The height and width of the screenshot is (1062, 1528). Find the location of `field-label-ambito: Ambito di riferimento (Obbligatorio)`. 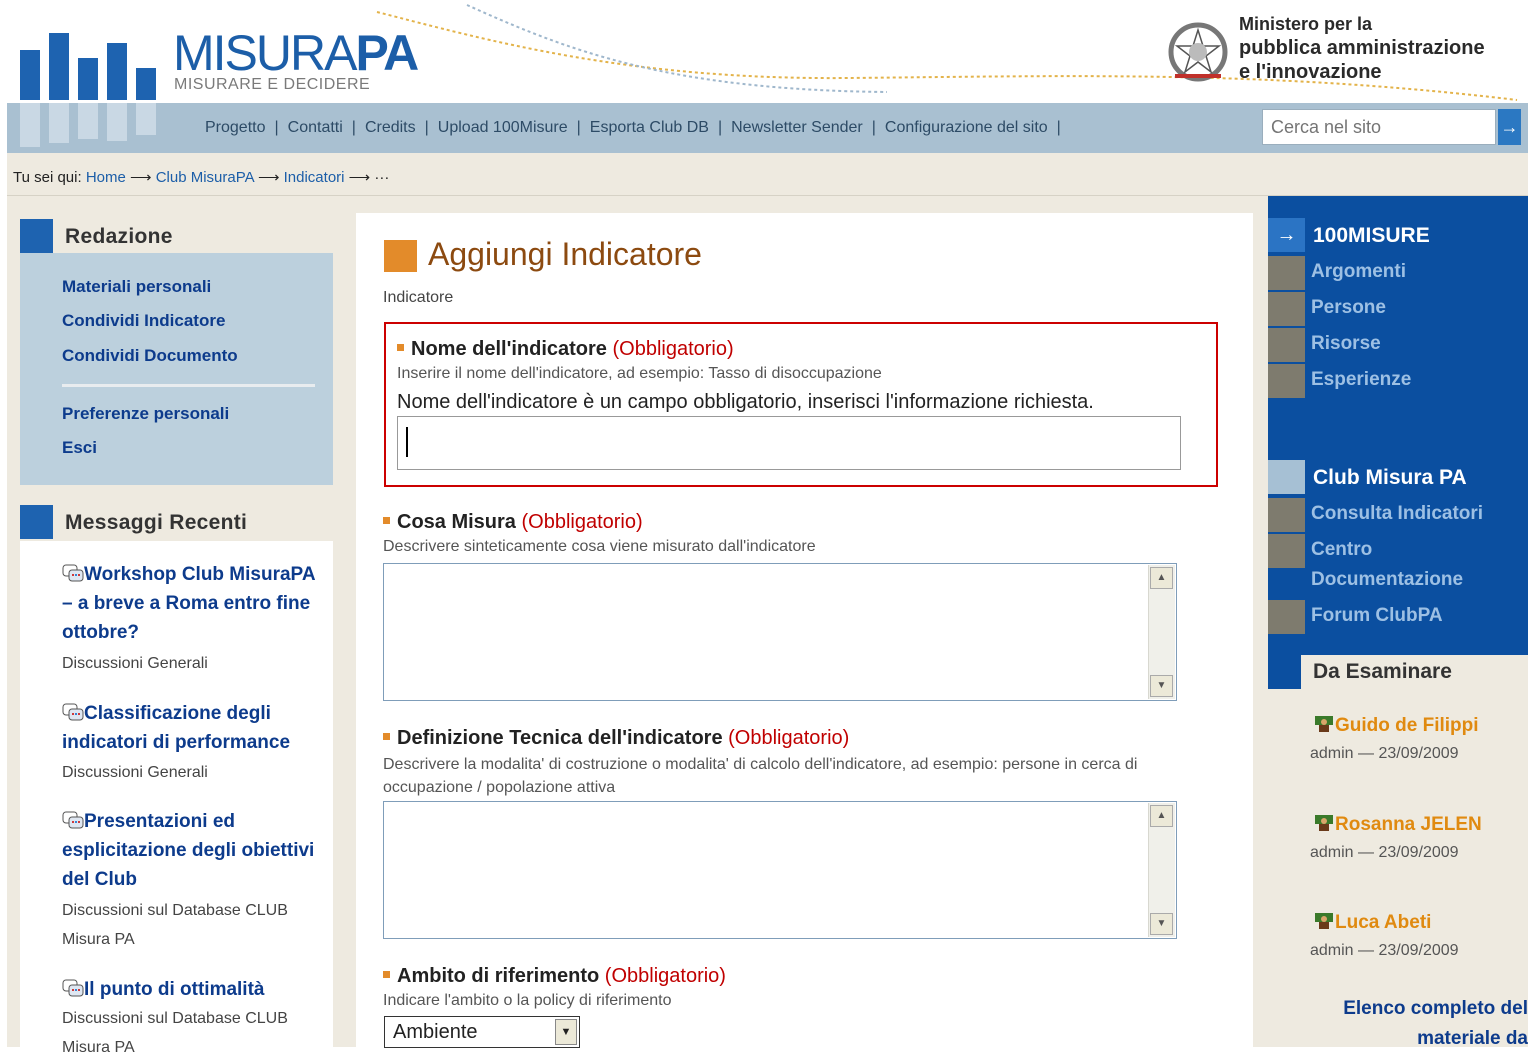

field-label-ambito: Ambito di riferimento (Obbligatorio) is located at coordinates (554, 976).